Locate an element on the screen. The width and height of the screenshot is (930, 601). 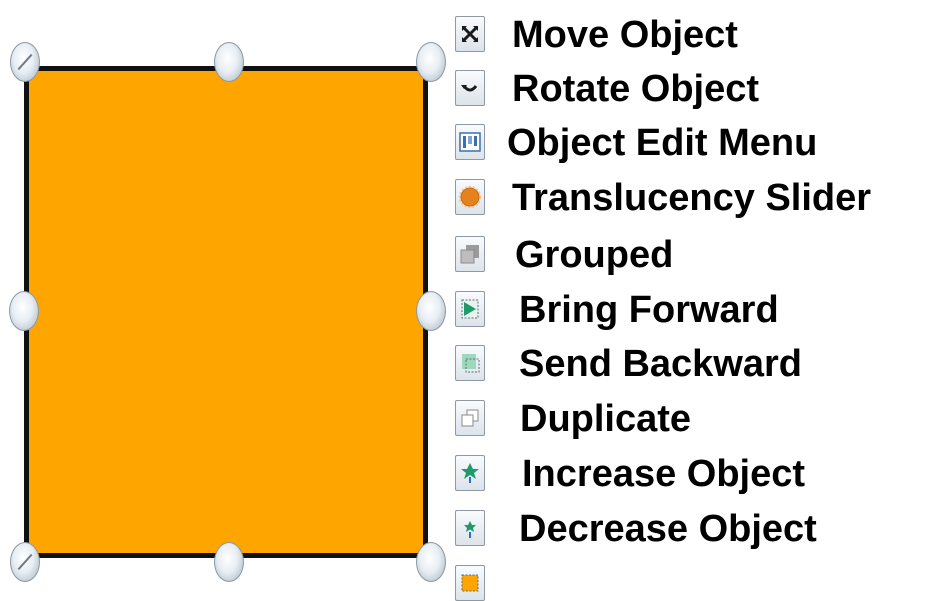
increase-object-button is located at coordinates (470, 473).